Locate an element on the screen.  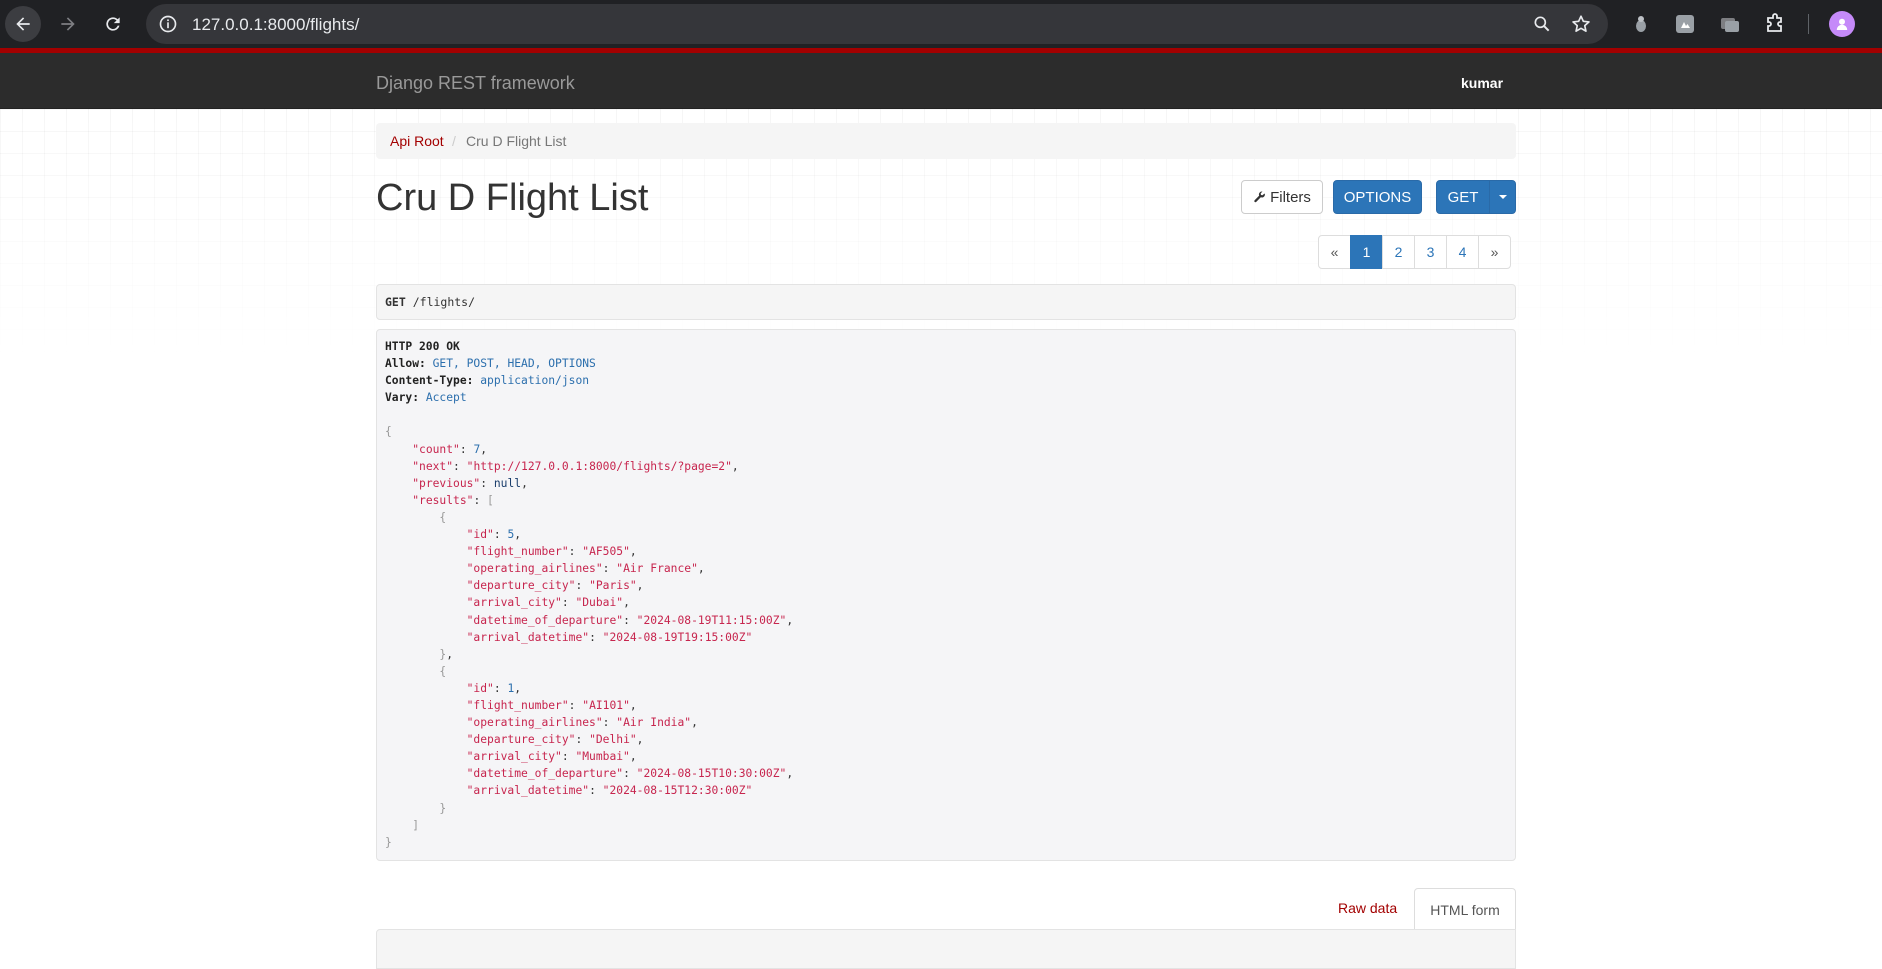
tab-html-form: HTML form is located at coordinates (1465, 909).